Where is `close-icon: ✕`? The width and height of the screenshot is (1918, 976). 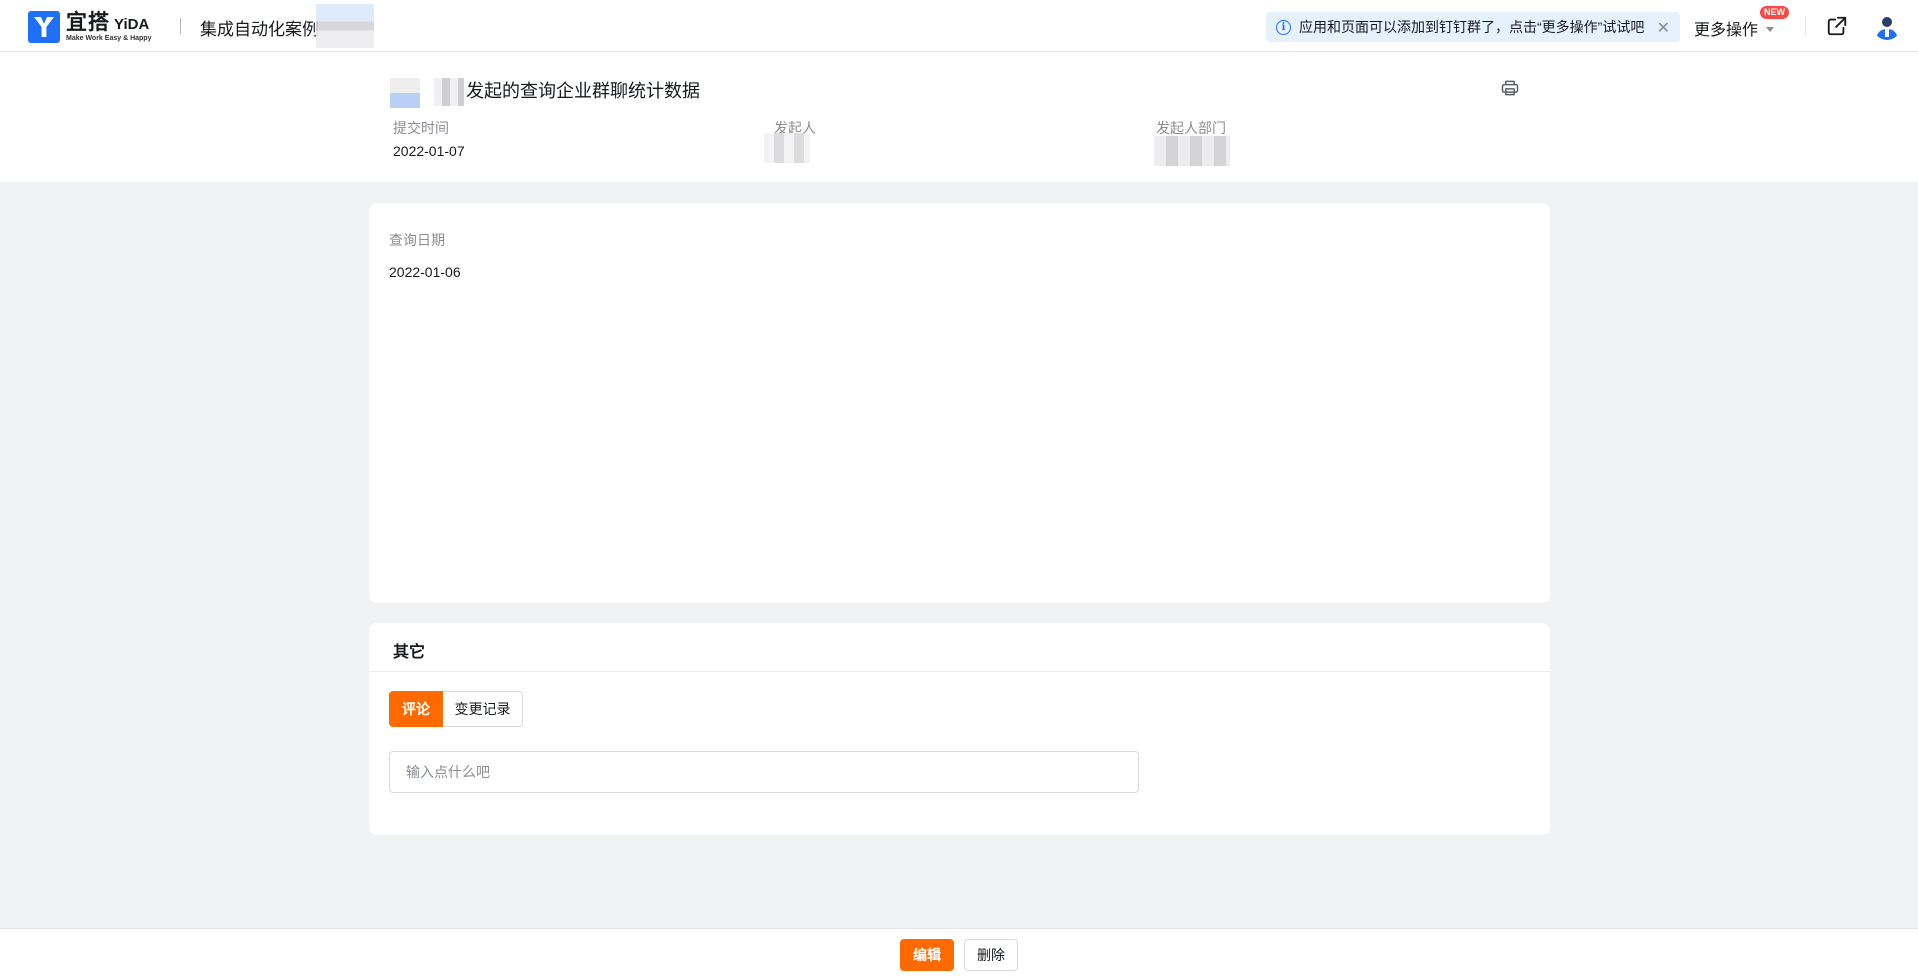 close-icon: ✕ is located at coordinates (1663, 28).